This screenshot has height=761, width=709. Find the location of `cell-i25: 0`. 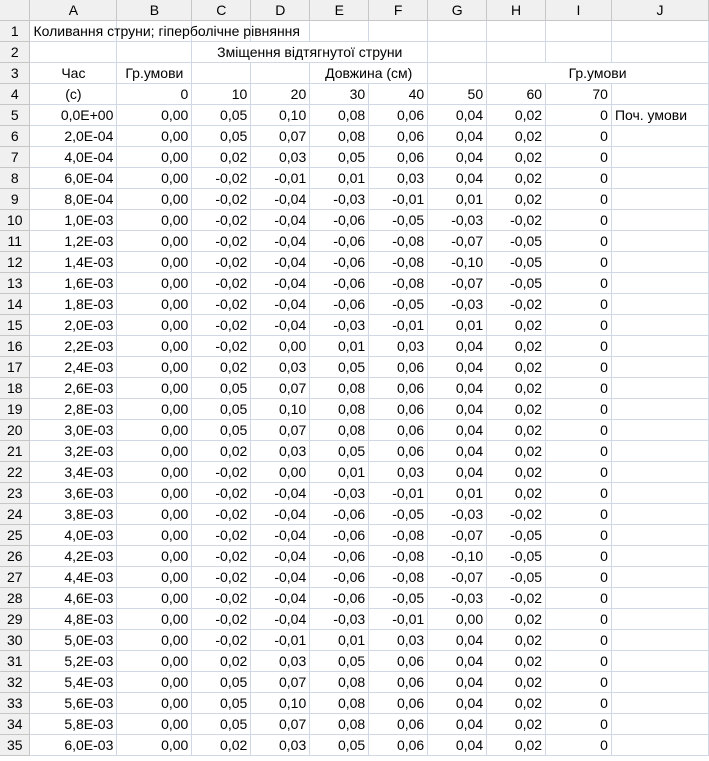

cell-i25: 0 is located at coordinates (578, 535).